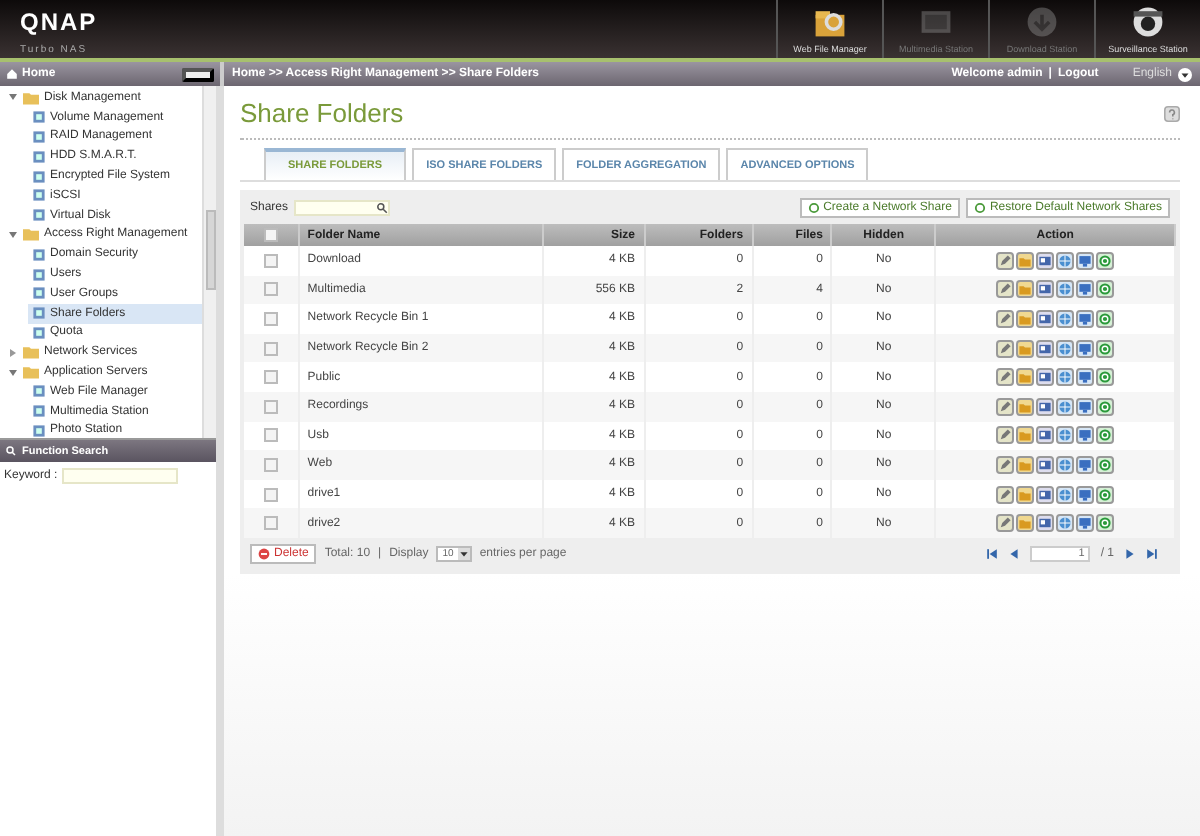  Describe the element at coordinates (209, 262) in the screenshot. I see `scrollbar` at that location.